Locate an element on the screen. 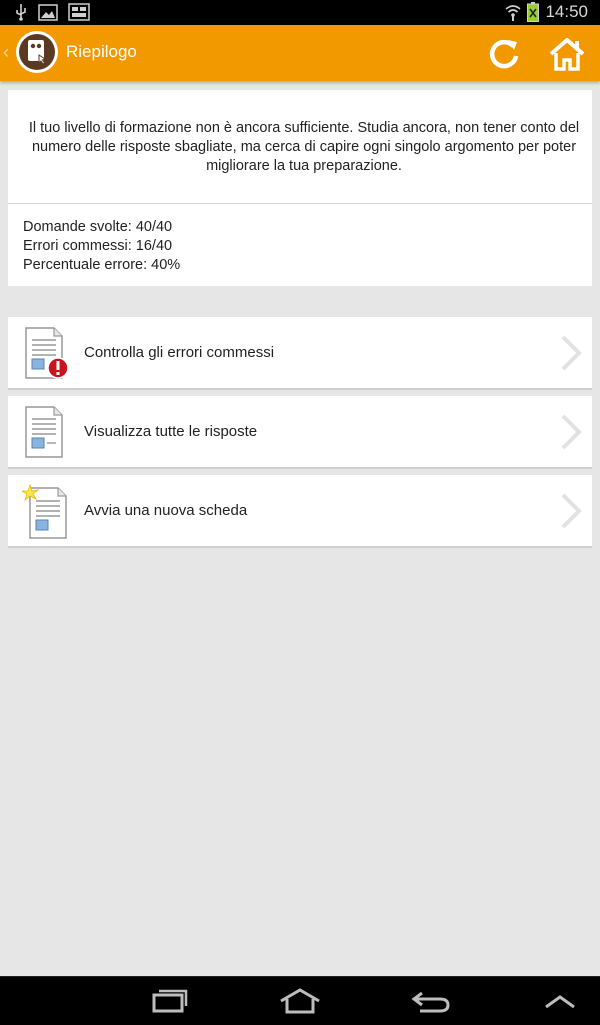 This screenshot has height=1025, width=600. app-logo is located at coordinates (37, 52).